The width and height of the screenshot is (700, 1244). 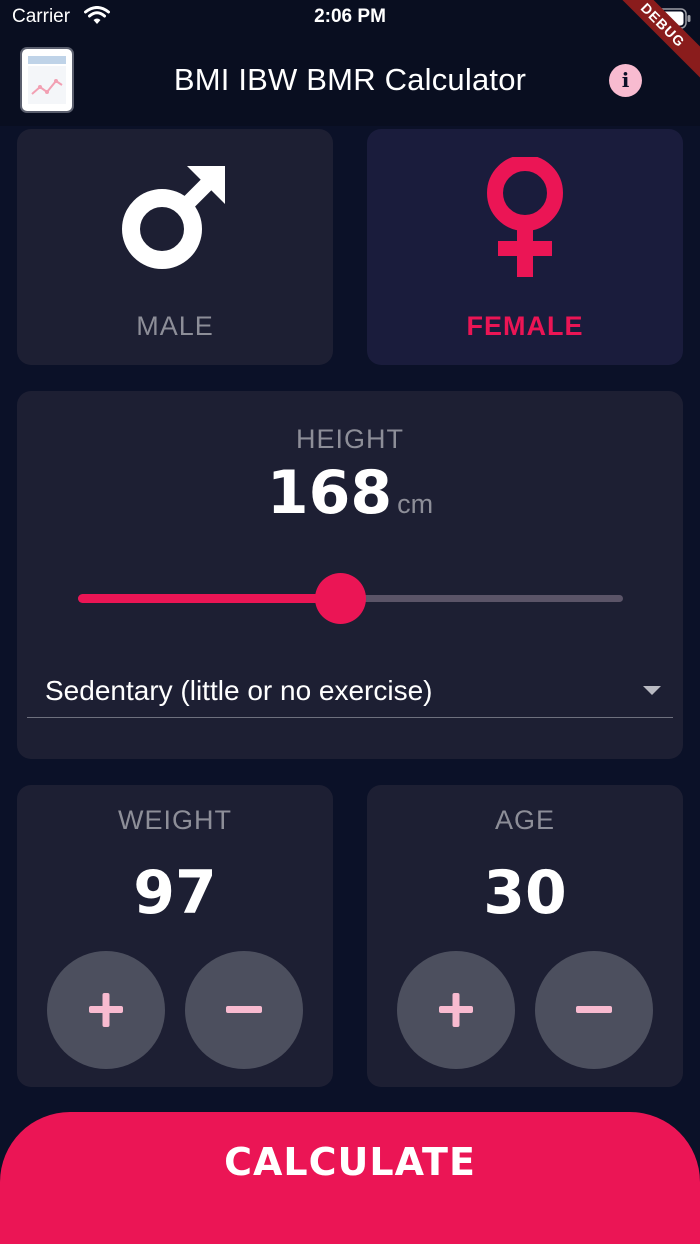 What do you see at coordinates (350, 16) in the screenshot?
I see `status-time: 2:06 PM` at bounding box center [350, 16].